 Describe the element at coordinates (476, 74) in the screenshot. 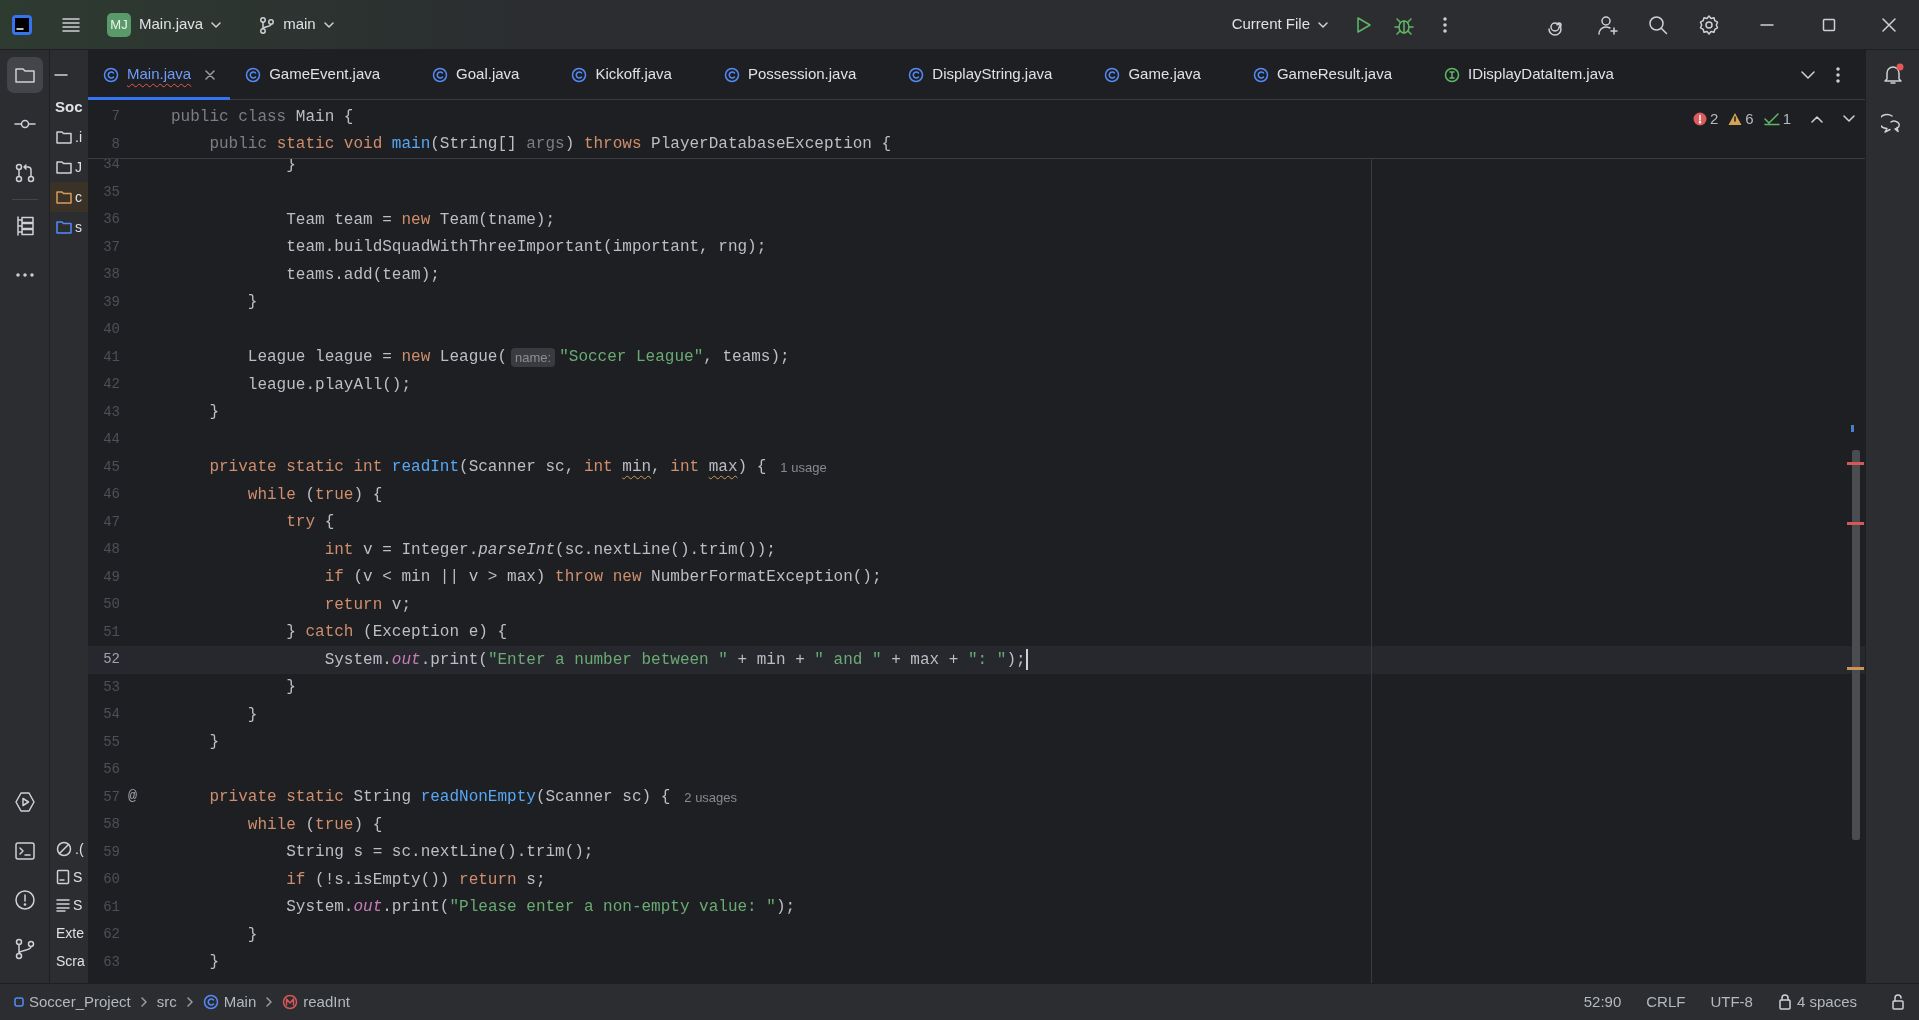

I see `editor-tab: Goal.java` at that location.